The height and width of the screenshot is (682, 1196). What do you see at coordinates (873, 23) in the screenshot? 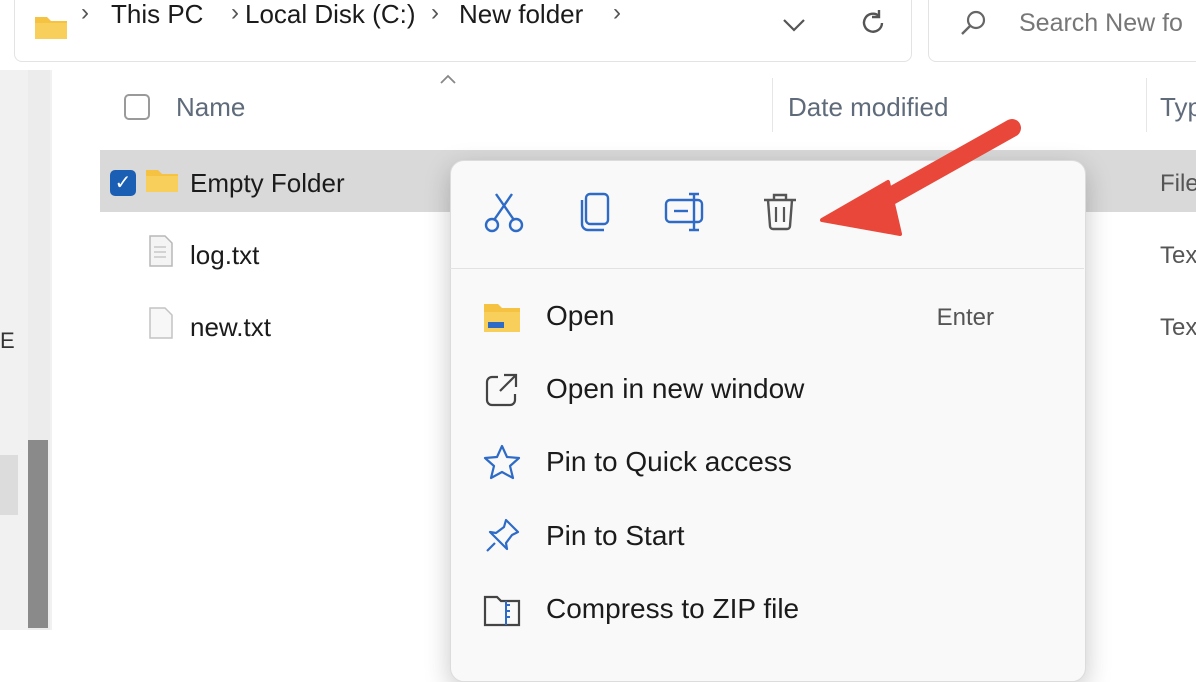
I see `refresh-icon` at bounding box center [873, 23].